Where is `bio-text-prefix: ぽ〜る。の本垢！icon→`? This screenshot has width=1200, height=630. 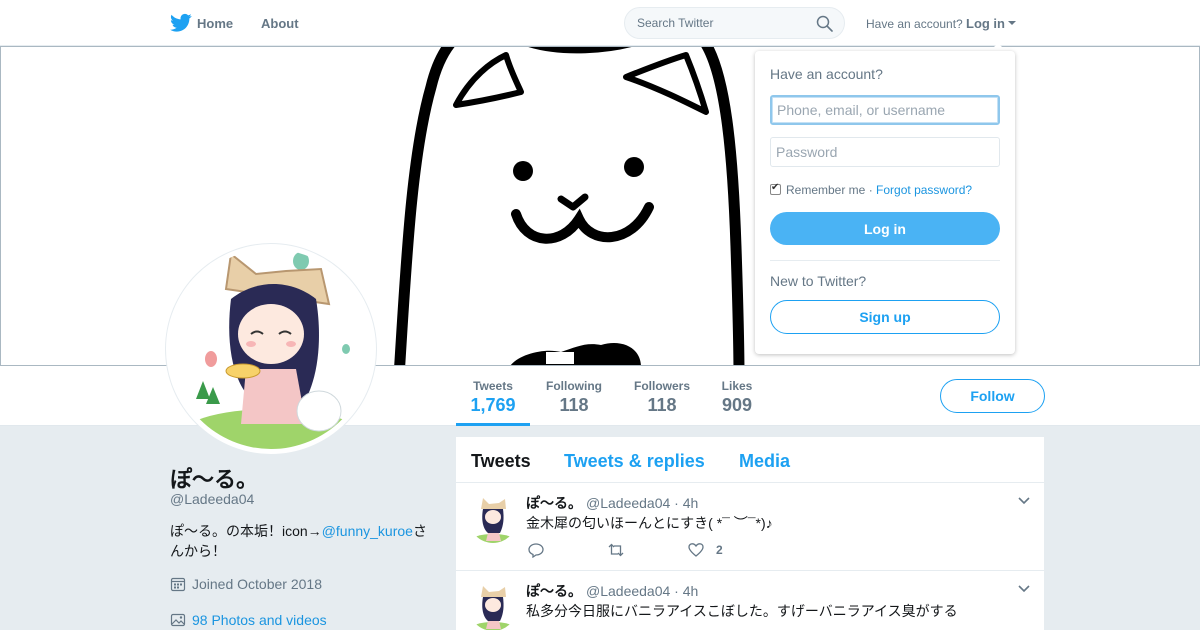 bio-text-prefix: ぽ〜る。の本垢！icon→ is located at coordinates (246, 531).